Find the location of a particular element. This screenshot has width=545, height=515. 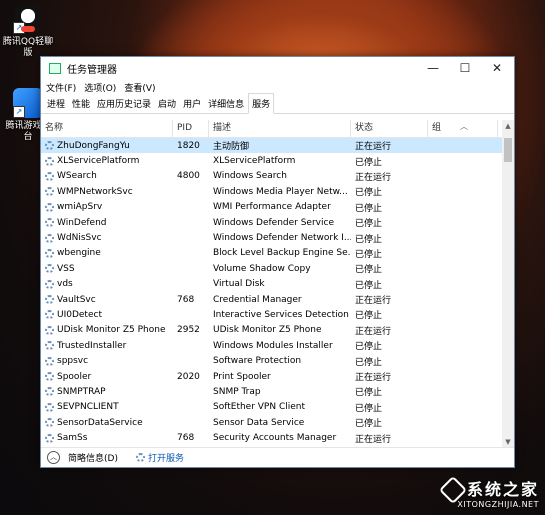

vertical-scrollbar: ▲ ▼ is located at coordinates (508, 284).